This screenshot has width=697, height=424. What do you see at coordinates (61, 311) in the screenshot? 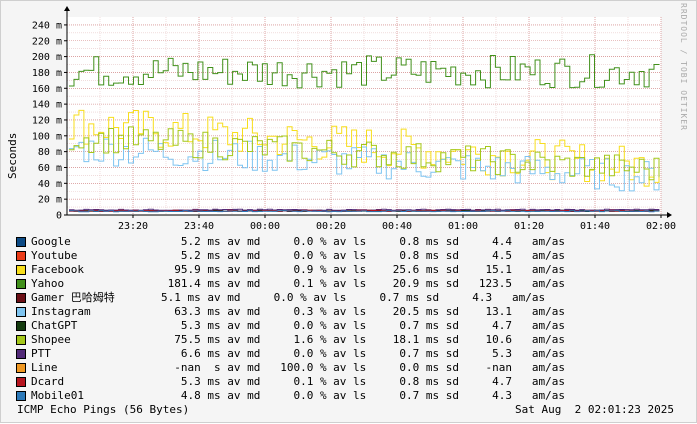
I see `legend-series-name: Instagram` at bounding box center [61, 311].